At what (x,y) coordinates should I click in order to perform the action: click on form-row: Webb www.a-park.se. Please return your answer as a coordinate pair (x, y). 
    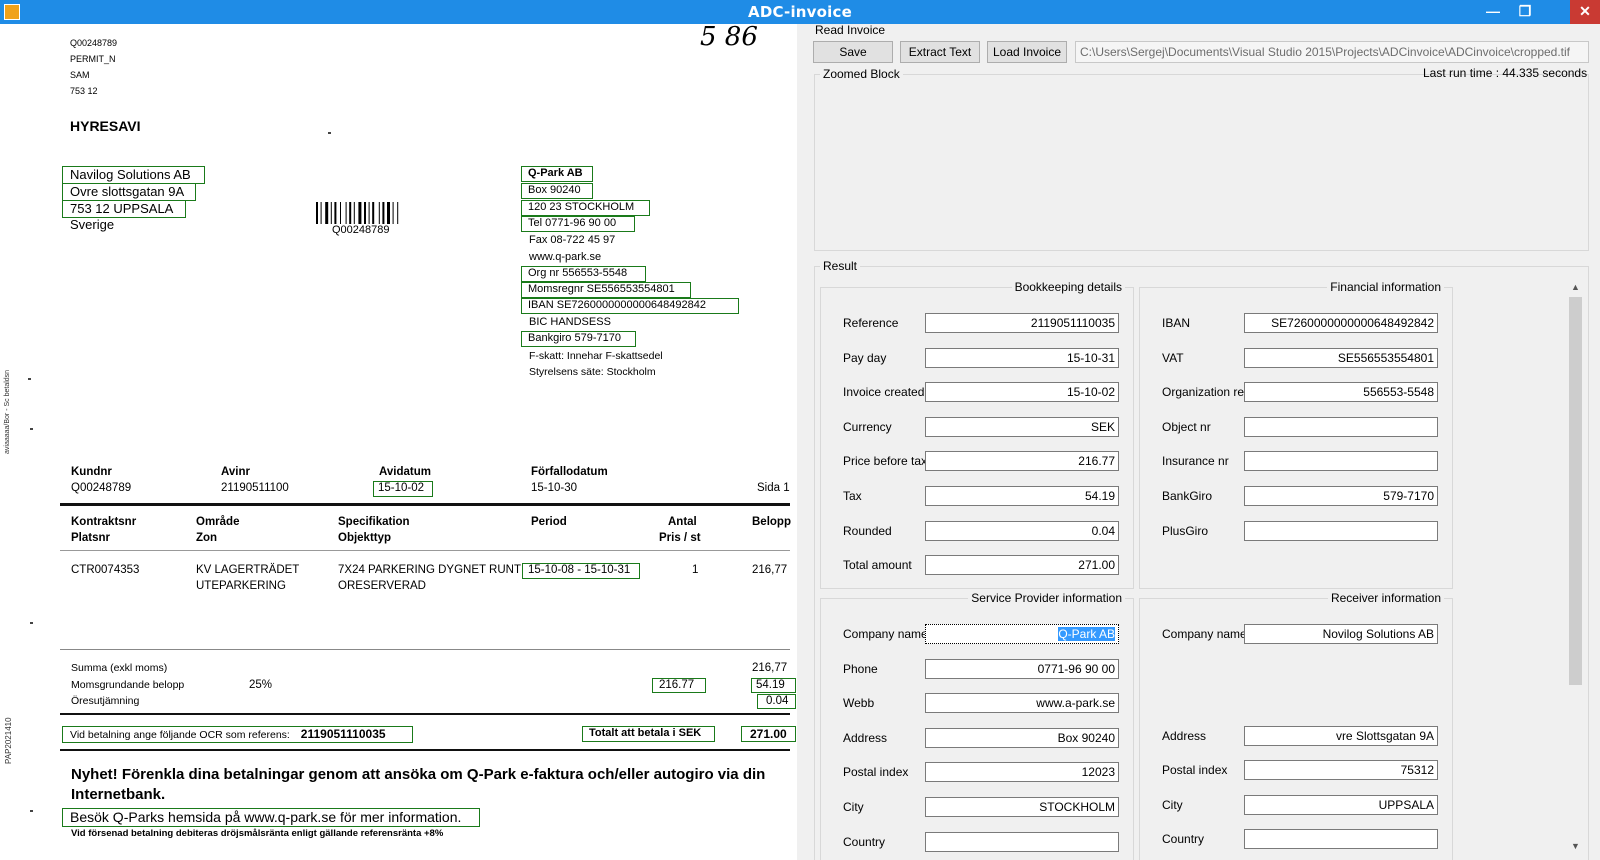
    Looking at the image, I should click on (977, 704).